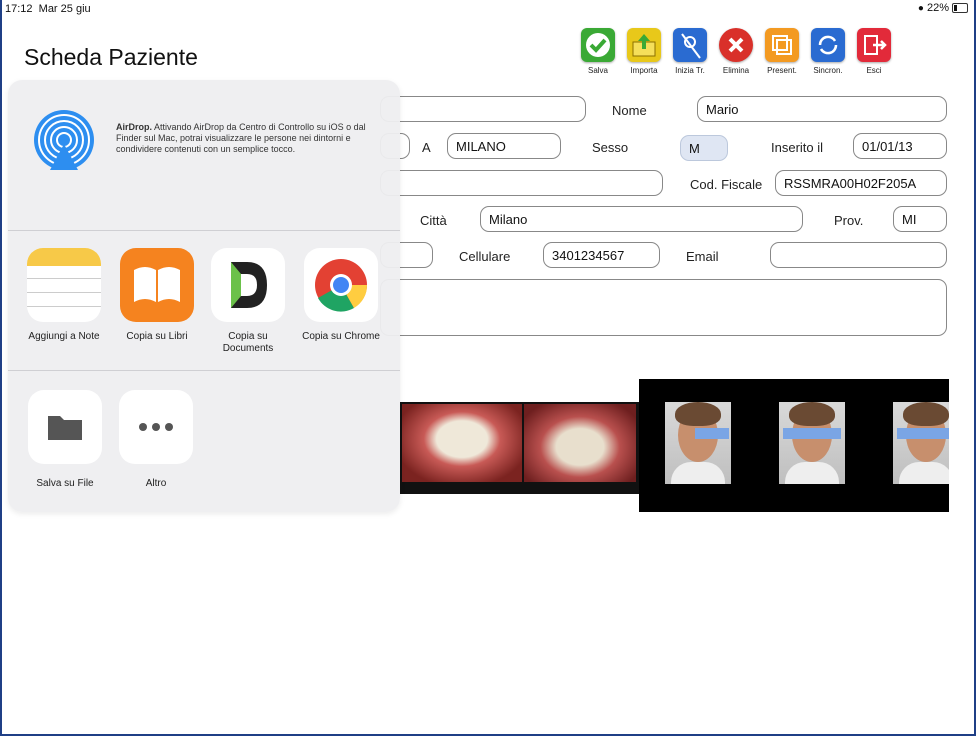 The image size is (976, 738). I want to click on sesso-label: Sesso, so click(610, 147).